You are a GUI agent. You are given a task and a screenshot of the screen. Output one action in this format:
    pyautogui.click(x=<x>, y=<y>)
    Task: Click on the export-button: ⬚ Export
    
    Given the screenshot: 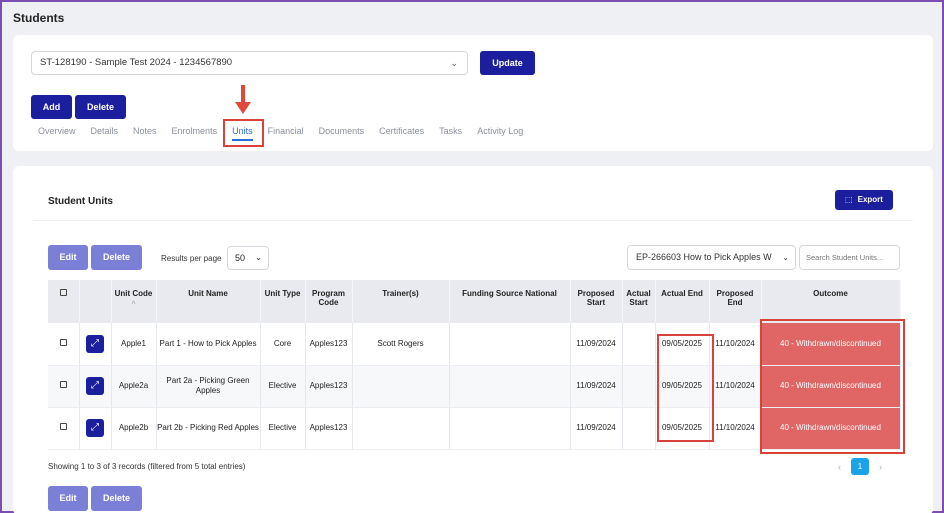 What is the action you would take?
    pyautogui.click(x=864, y=200)
    